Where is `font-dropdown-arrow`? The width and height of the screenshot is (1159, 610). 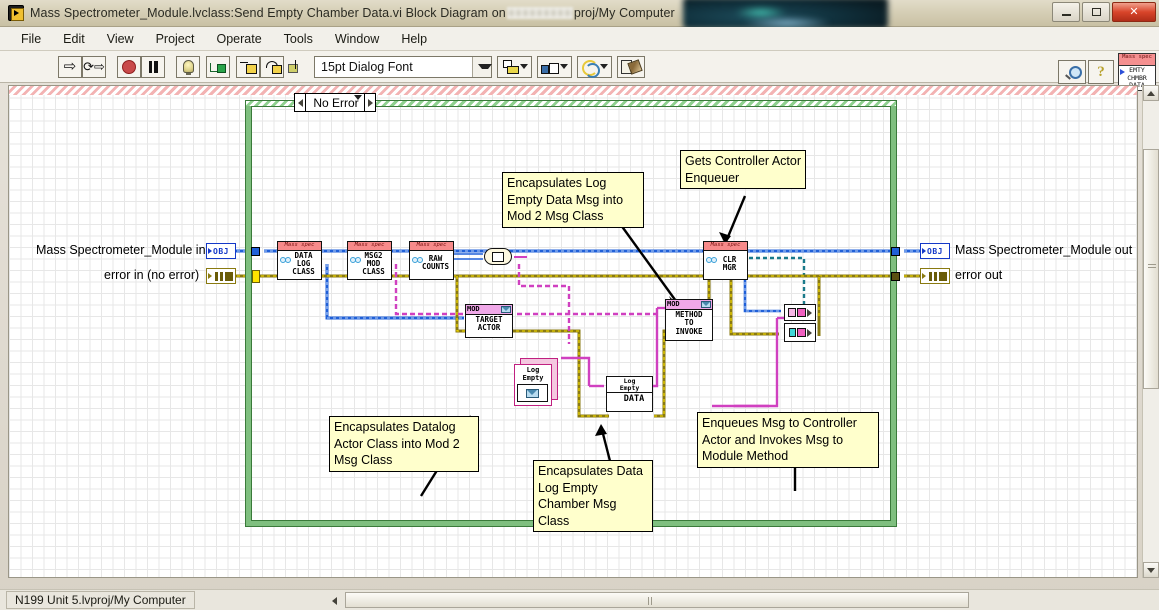
font-dropdown-arrow is located at coordinates (482, 66).